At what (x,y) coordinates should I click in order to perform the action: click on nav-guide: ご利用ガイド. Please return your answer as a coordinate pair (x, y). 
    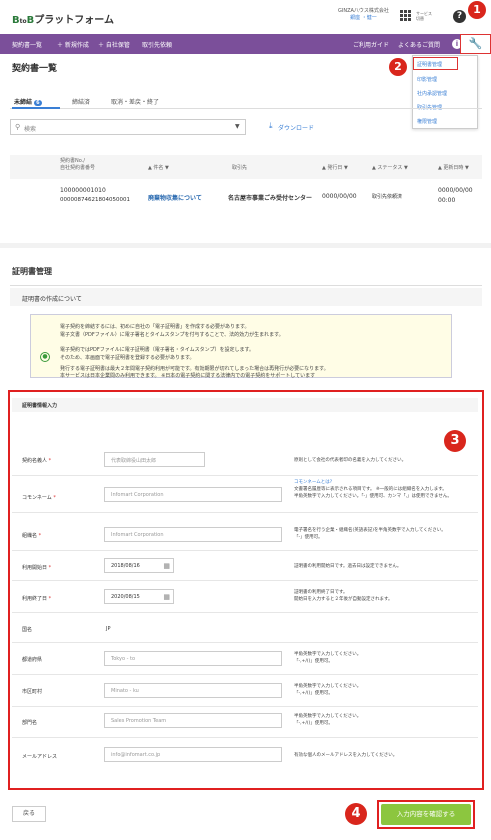
    Looking at the image, I should click on (371, 44).